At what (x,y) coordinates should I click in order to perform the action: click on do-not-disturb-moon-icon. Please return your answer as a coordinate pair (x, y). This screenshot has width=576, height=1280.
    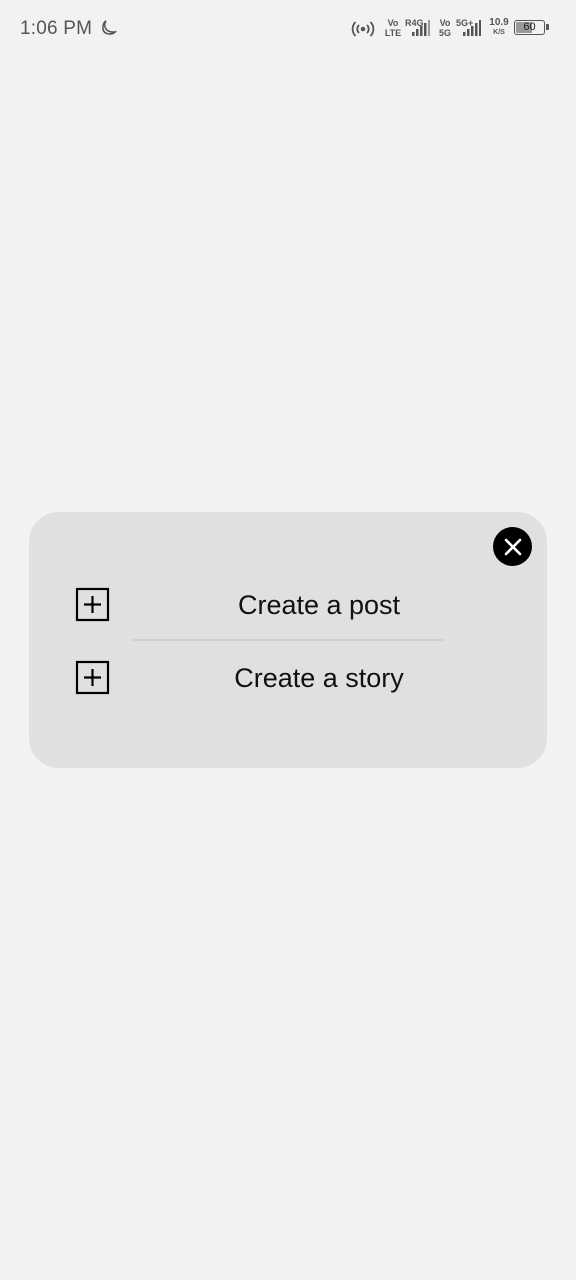
    Looking at the image, I should click on (110, 27).